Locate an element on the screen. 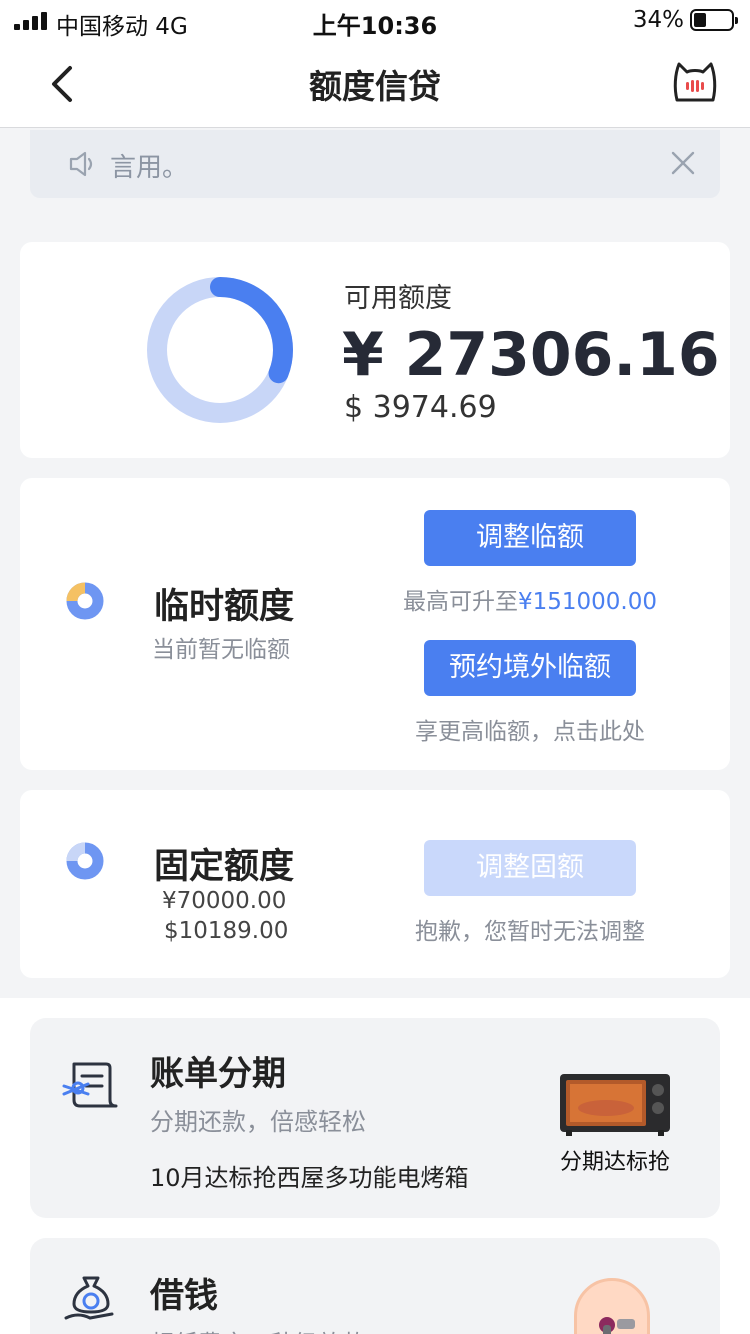  oven-image is located at coordinates (615, 1105).